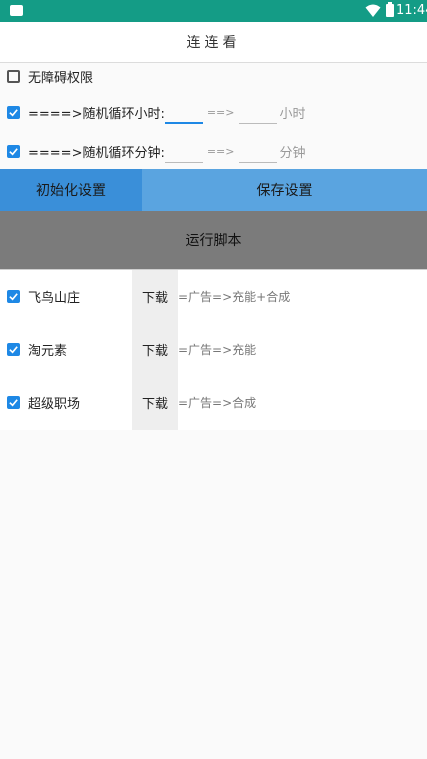 The image size is (427, 759). What do you see at coordinates (220, 151) in the screenshot?
I see `loop-minute-arrow: ==>` at bounding box center [220, 151].